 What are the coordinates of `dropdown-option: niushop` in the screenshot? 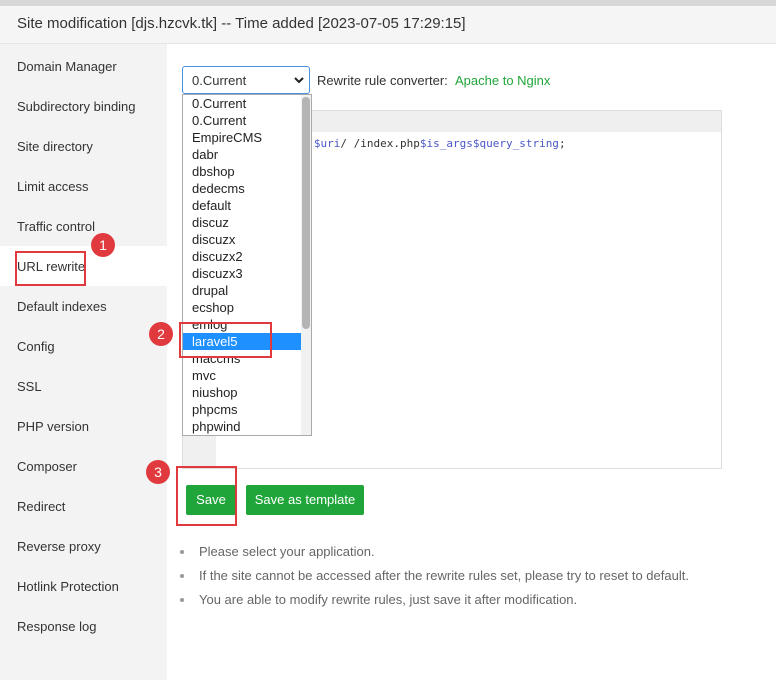 It's located at (242, 392).